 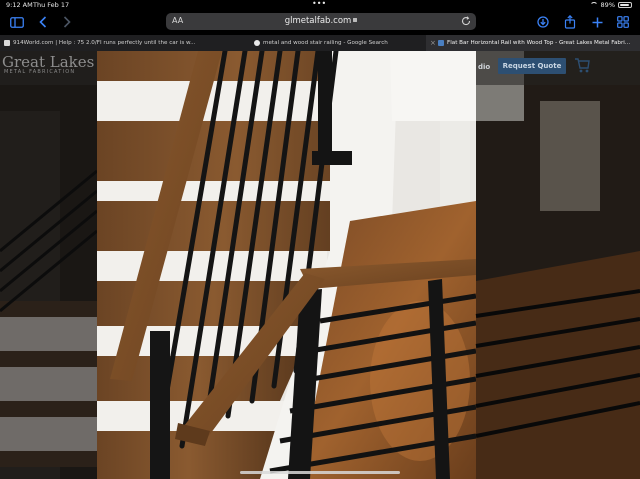 I want to click on battery-percent: 89%, so click(x=607, y=5).